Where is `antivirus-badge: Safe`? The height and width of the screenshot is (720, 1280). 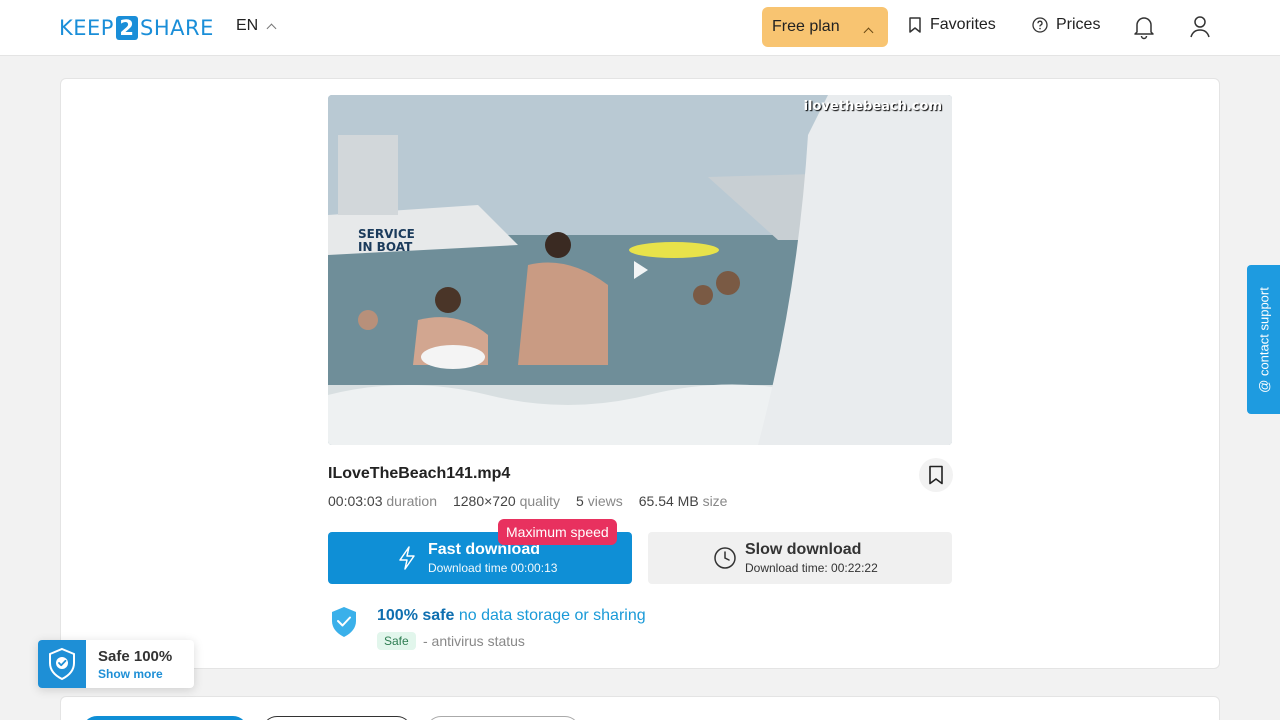
antivirus-badge: Safe is located at coordinates (396, 641).